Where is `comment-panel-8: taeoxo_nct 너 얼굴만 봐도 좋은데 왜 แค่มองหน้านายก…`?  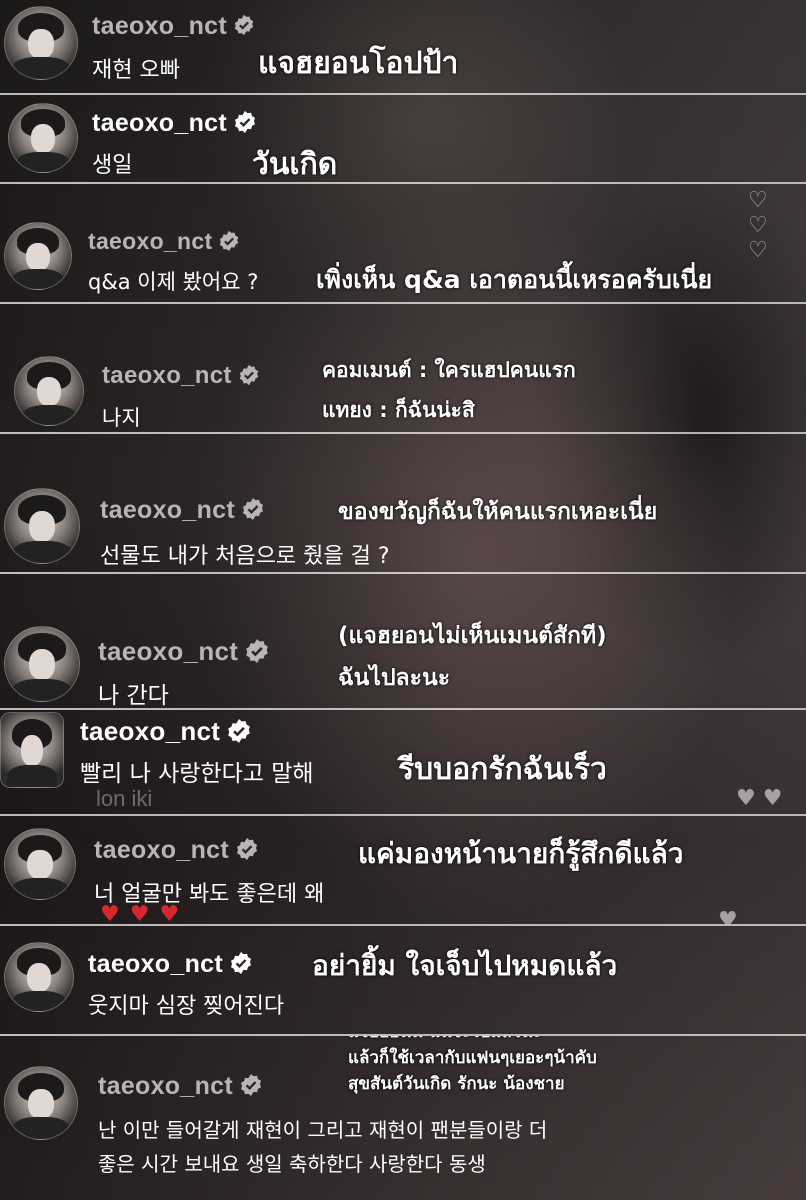 comment-panel-8: taeoxo_nct 너 얼굴만 봐도 좋은데 왜 แค่มองหน้านายก… is located at coordinates (403, 871).